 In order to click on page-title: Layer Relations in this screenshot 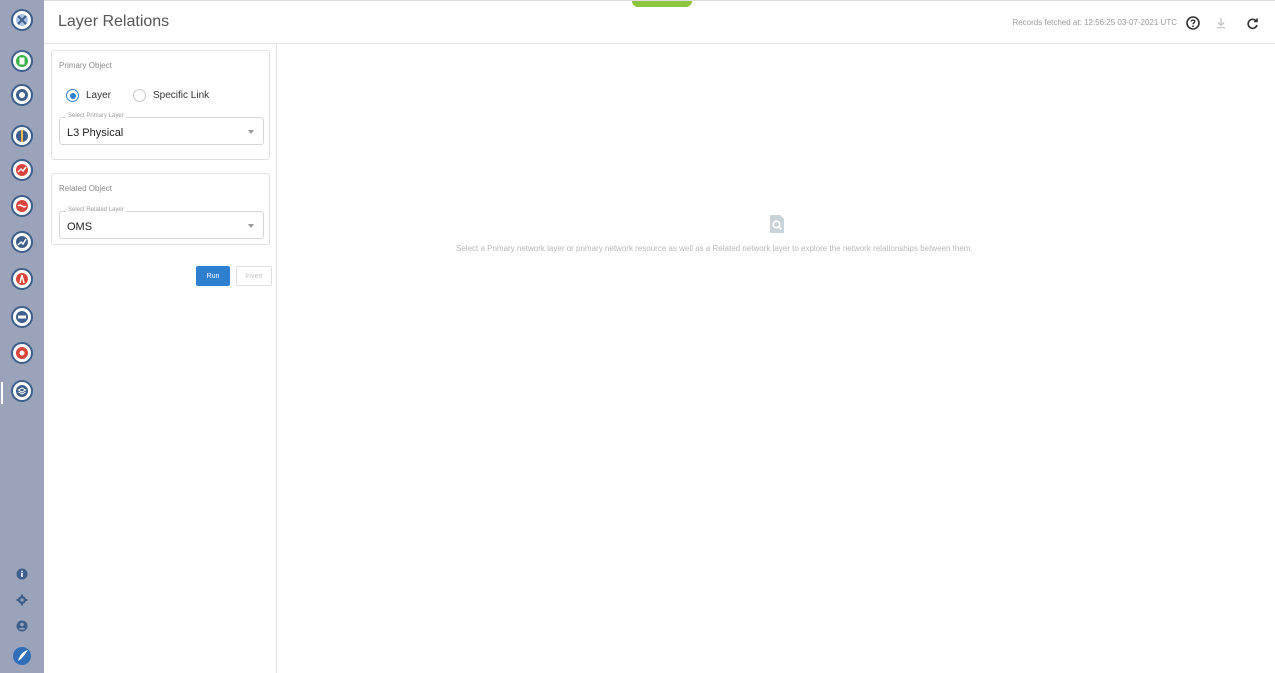, I will do `click(114, 21)`.